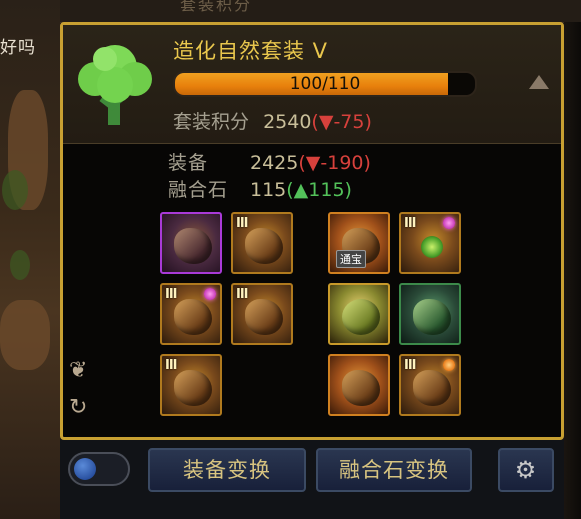 The height and width of the screenshot is (519, 581). What do you see at coordinates (359, 243) in the screenshot?
I see `equipment-slot-weapon: 通宝` at bounding box center [359, 243].